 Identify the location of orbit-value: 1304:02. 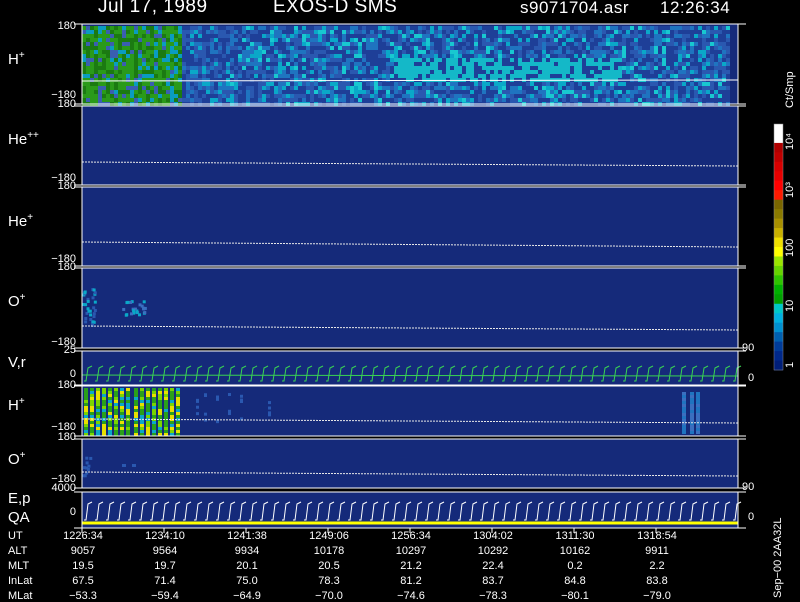
(493, 536).